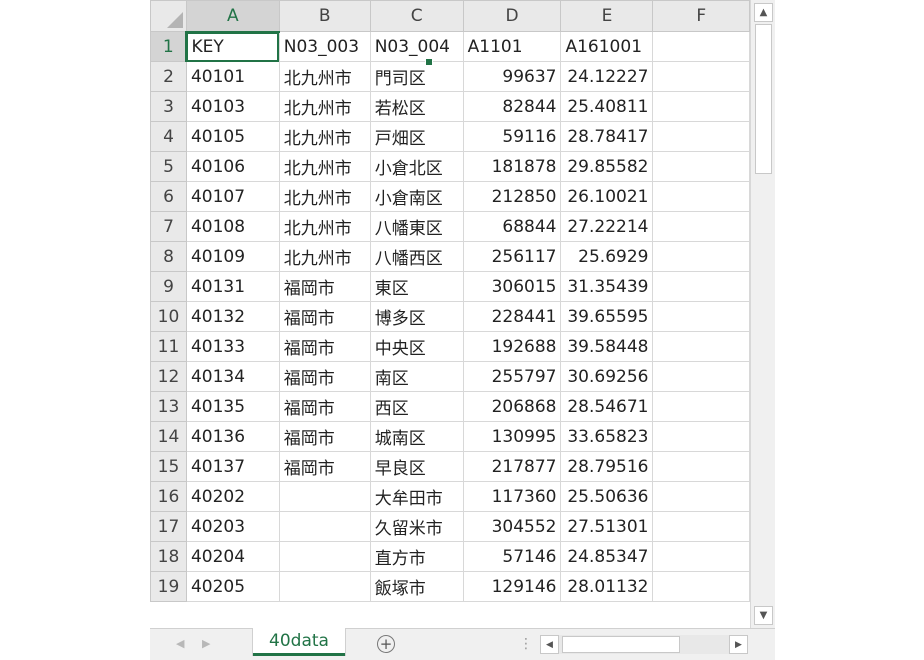 This screenshot has width=924, height=660. I want to click on cell-b5: 北九州市, so click(324, 166).